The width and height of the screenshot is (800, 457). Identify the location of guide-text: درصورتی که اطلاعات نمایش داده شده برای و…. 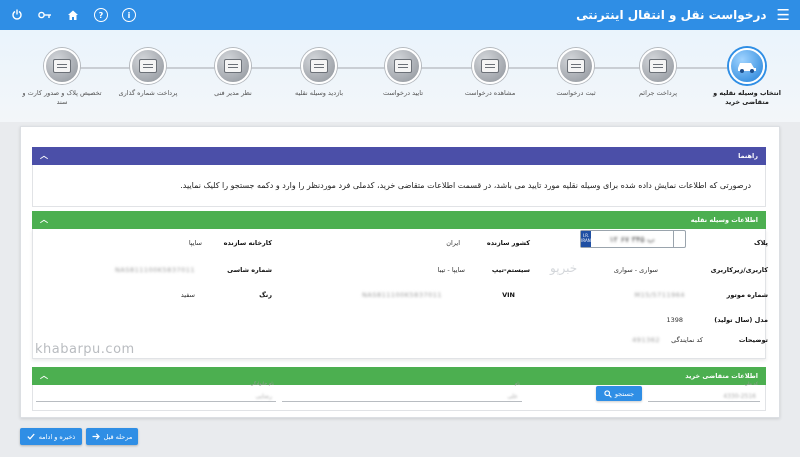
(465, 185).